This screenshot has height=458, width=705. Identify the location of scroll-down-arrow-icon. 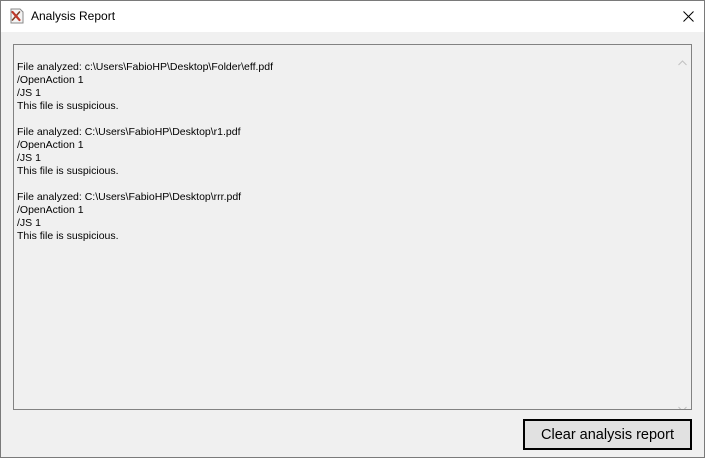
(682, 403).